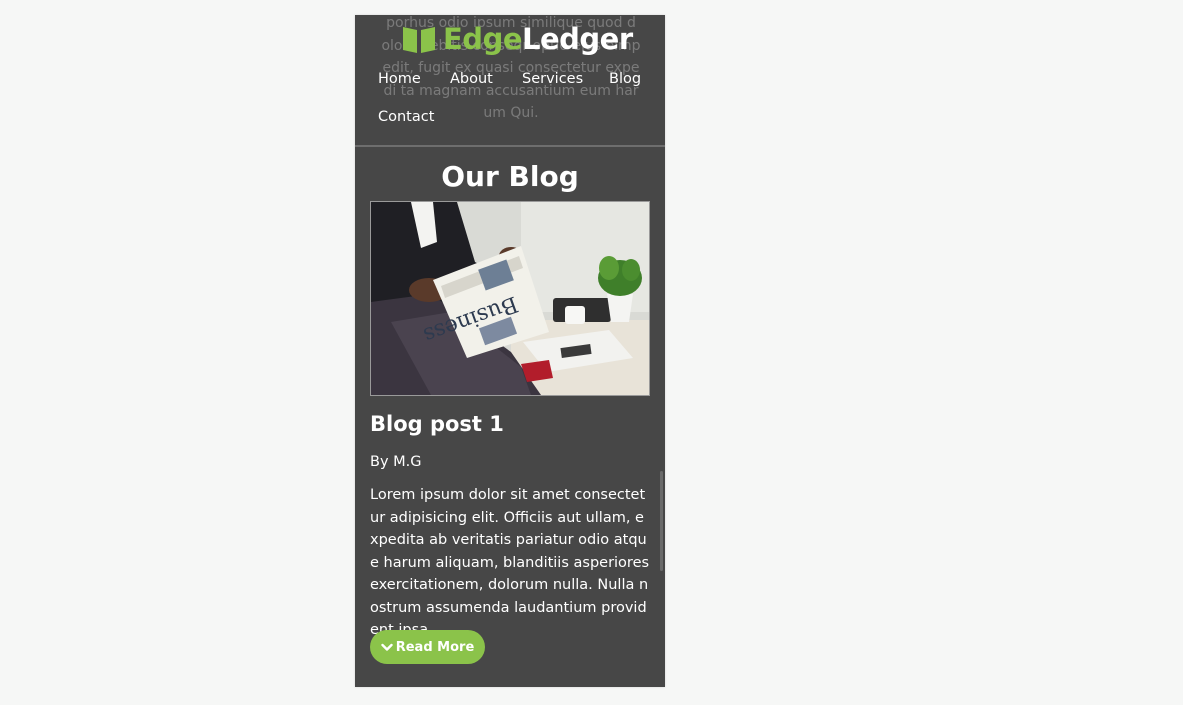 This screenshot has height=705, width=1183. I want to click on read-more-button: Read More, so click(427, 647).